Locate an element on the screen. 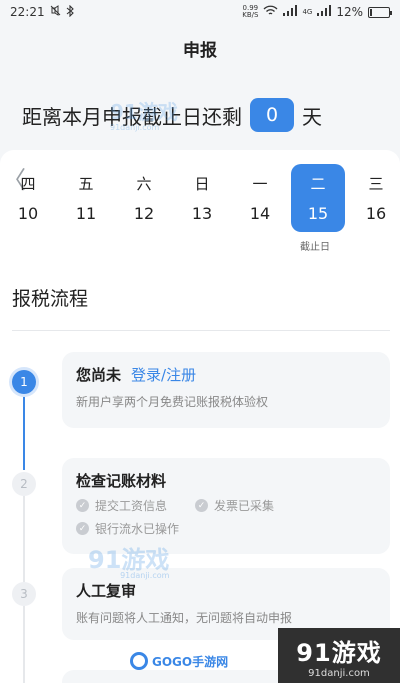 The height and width of the screenshot is (683, 400). calendar-date: 13 is located at coordinates (202, 213).